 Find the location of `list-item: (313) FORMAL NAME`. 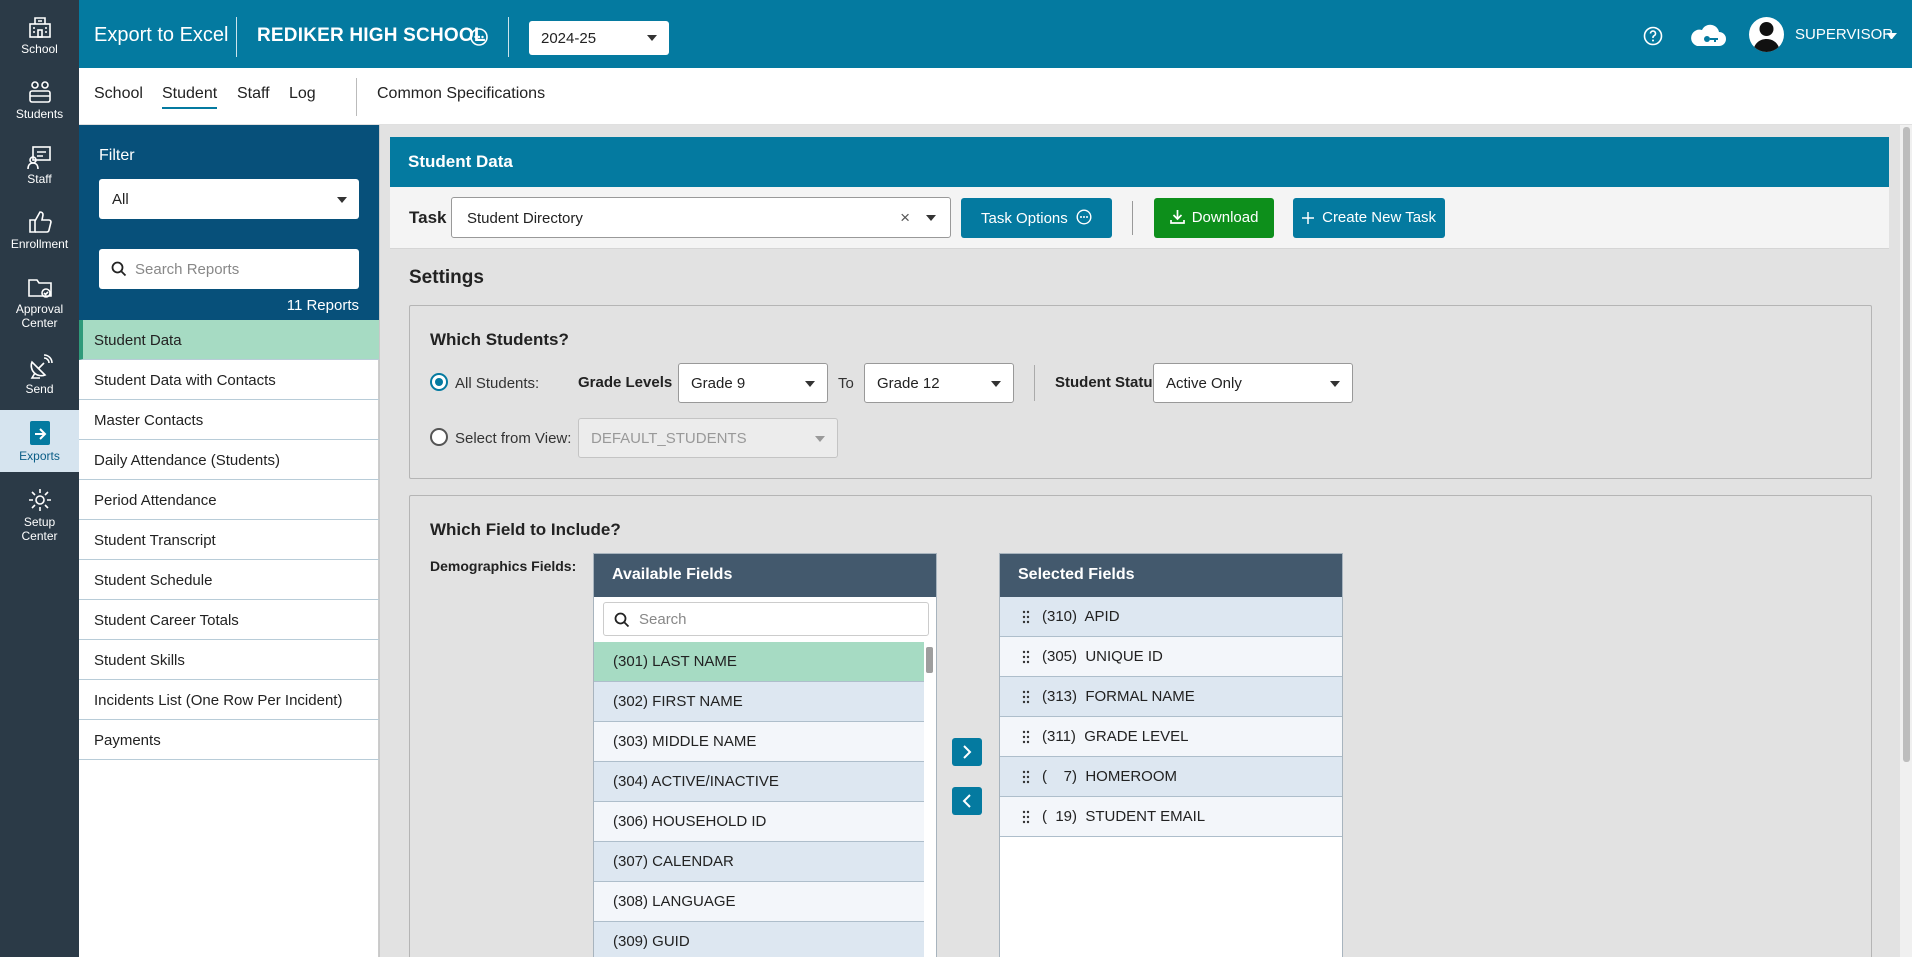

list-item: (313) FORMAL NAME is located at coordinates (1171, 697).